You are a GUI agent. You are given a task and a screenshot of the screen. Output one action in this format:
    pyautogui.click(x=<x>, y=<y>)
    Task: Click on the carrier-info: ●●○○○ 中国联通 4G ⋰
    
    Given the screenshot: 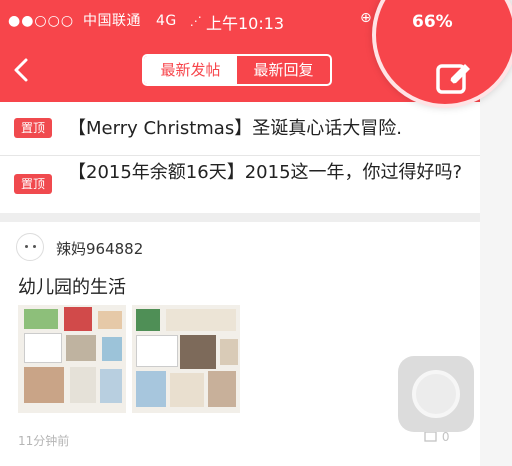 What is the action you would take?
    pyautogui.click(x=105, y=20)
    